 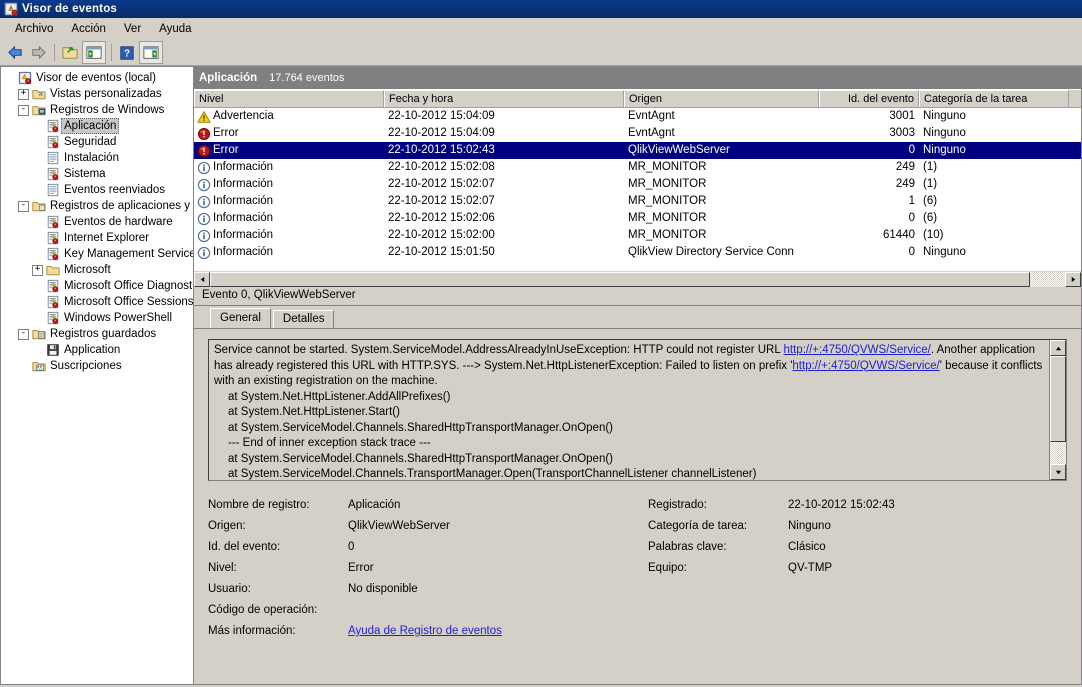 I want to click on horizontal-scroll-thumb, so click(x=620, y=279).